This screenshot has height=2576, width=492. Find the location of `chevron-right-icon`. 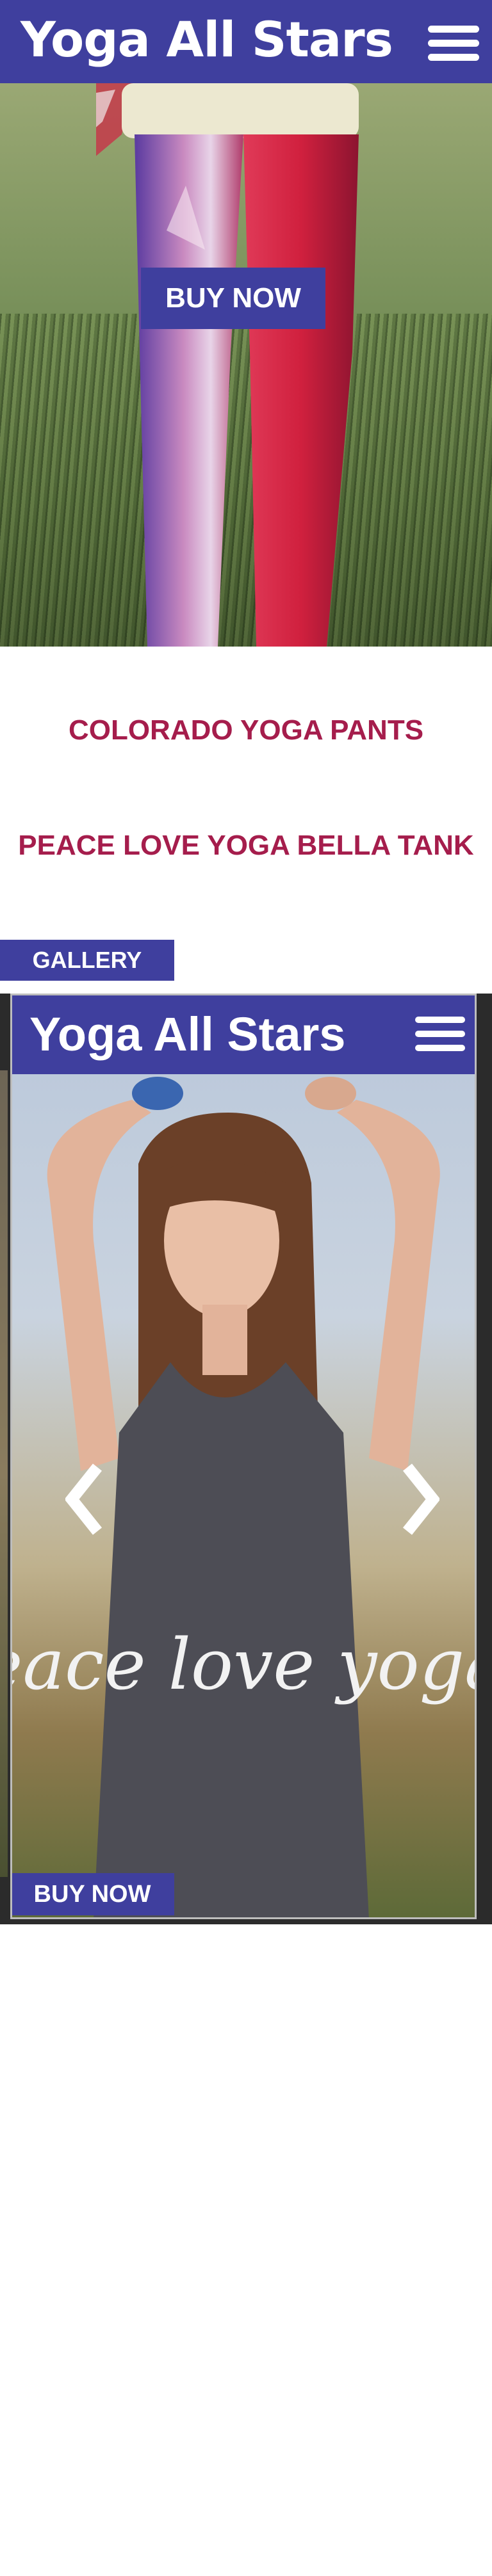

chevron-right-icon is located at coordinates (420, 1499).